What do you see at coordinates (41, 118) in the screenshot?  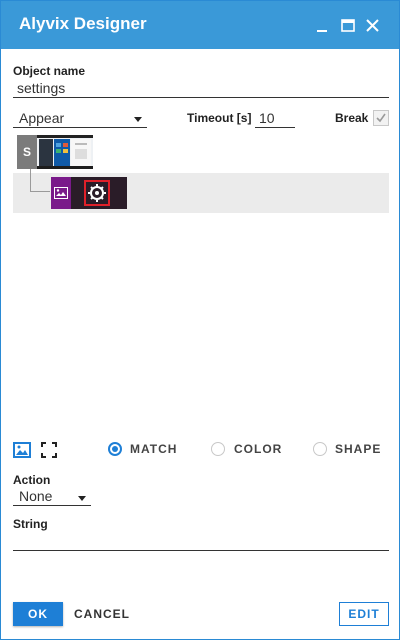 I see `mode-select-value: Appear` at bounding box center [41, 118].